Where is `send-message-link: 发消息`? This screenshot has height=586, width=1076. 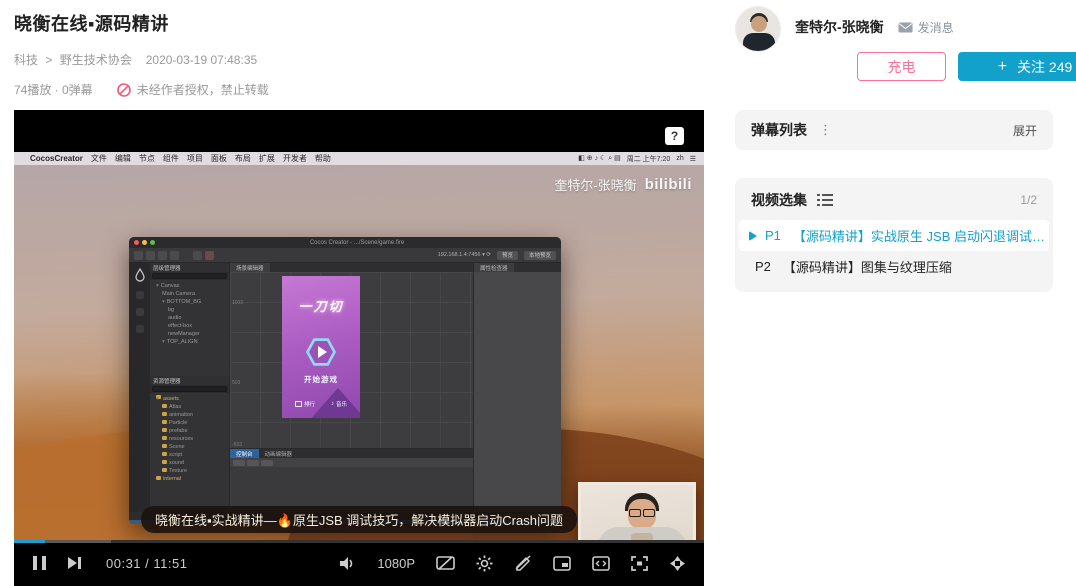
send-message-link: 发消息 is located at coordinates (926, 27).